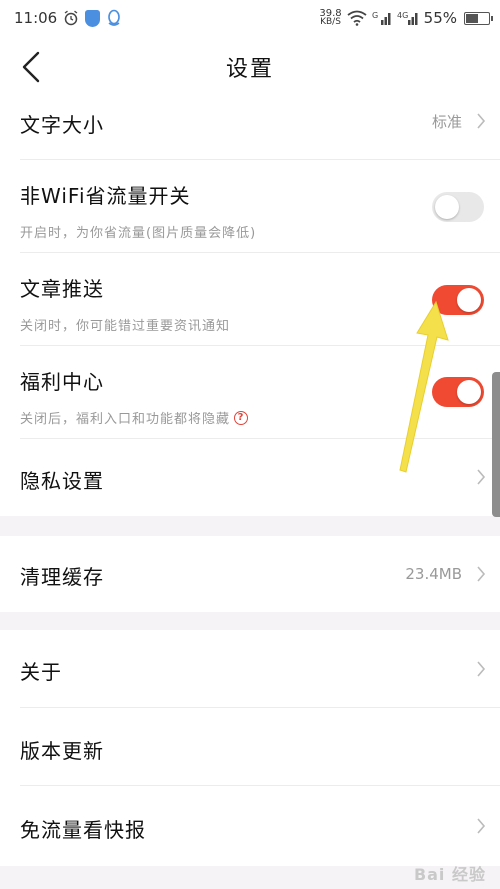  Describe the element at coordinates (402, 15) in the screenshot. I see `svg-text: 4G` at that location.